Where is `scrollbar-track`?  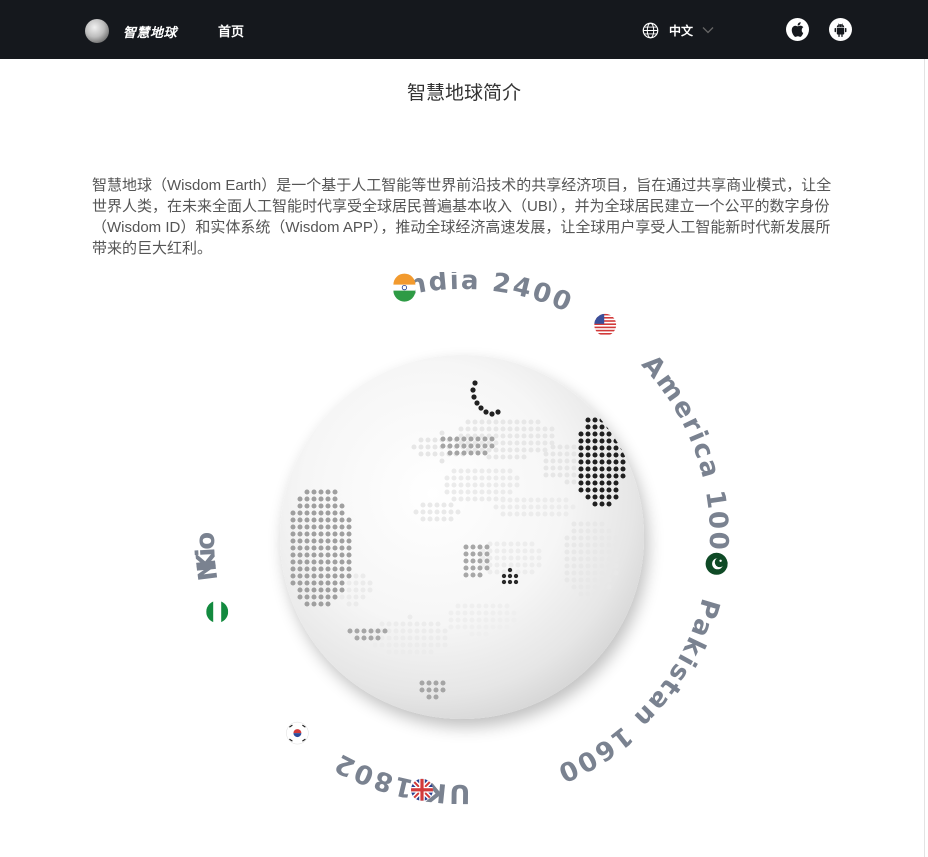 scrollbar-track is located at coordinates (924, 458).